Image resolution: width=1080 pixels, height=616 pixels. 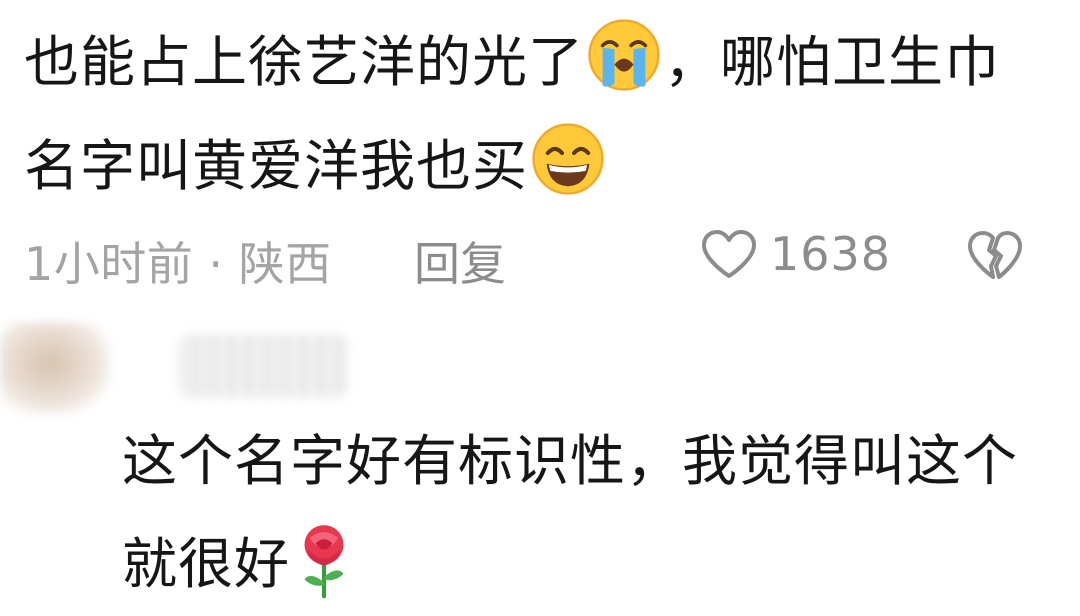 I want to click on broken-heart-icon, so click(x=995, y=255).